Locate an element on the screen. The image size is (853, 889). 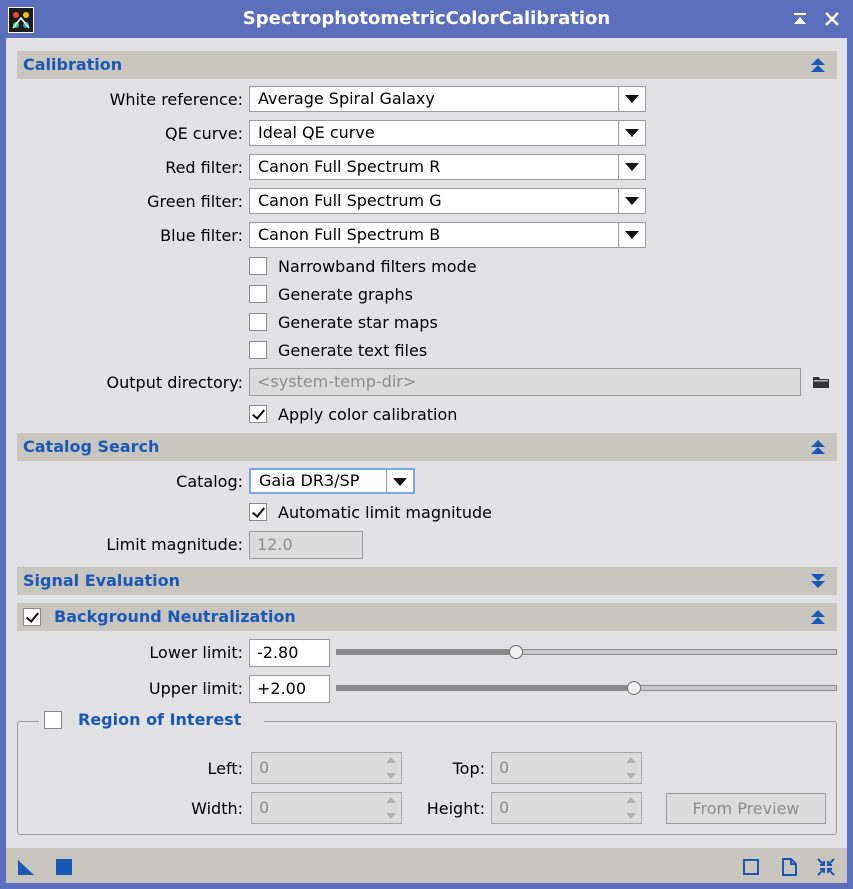
generate-star-maps-checkbox is located at coordinates (258, 322).